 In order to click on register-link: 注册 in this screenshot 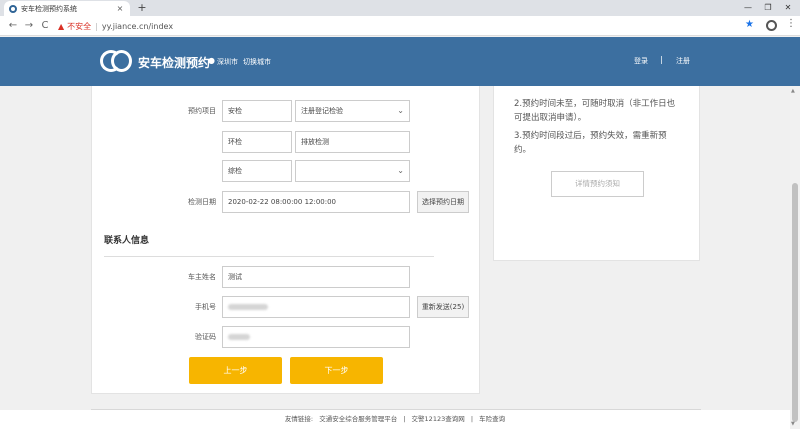, I will do `click(683, 61)`.